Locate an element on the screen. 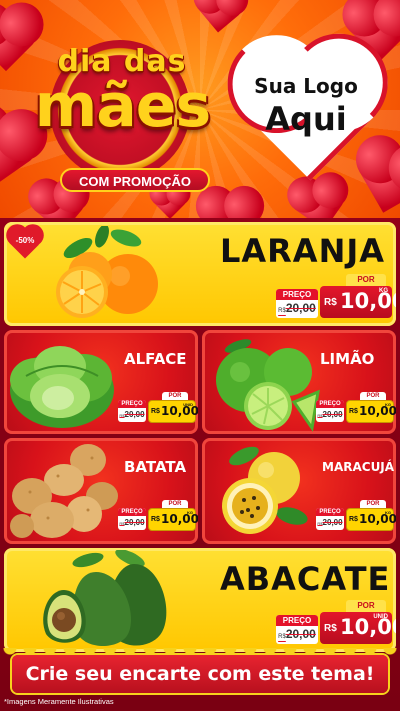 This screenshot has width=400, height=711. lime-image is located at coordinates (264, 385).